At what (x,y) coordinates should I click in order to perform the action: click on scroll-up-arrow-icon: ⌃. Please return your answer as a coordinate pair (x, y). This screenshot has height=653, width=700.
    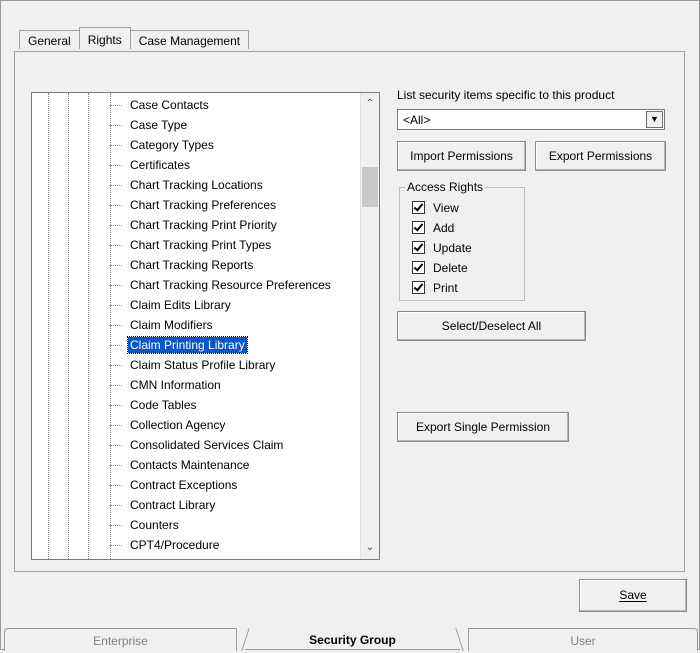
    Looking at the image, I should click on (370, 104).